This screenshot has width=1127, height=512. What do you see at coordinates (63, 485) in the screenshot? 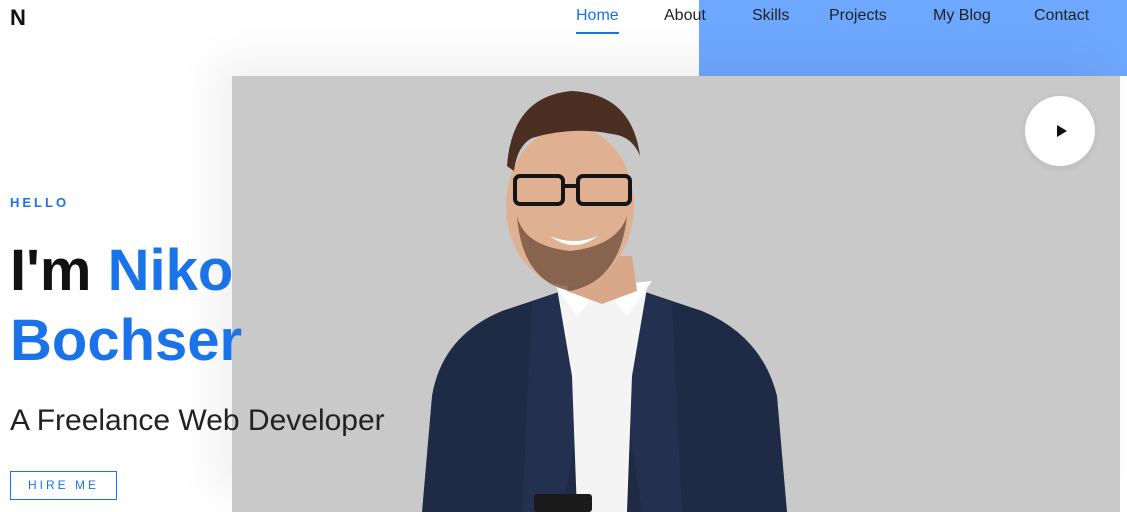
I see `hire-me-button: HIRE ME` at bounding box center [63, 485].